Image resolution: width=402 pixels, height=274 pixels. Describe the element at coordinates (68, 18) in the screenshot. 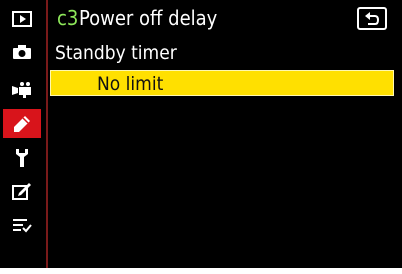

I see `menu-code: c3` at that location.